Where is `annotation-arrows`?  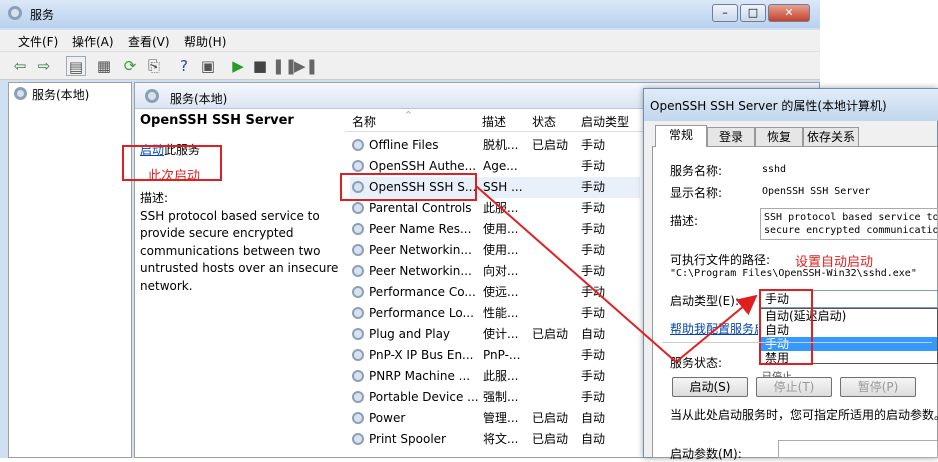
annotation-arrows is located at coordinates (616, 274).